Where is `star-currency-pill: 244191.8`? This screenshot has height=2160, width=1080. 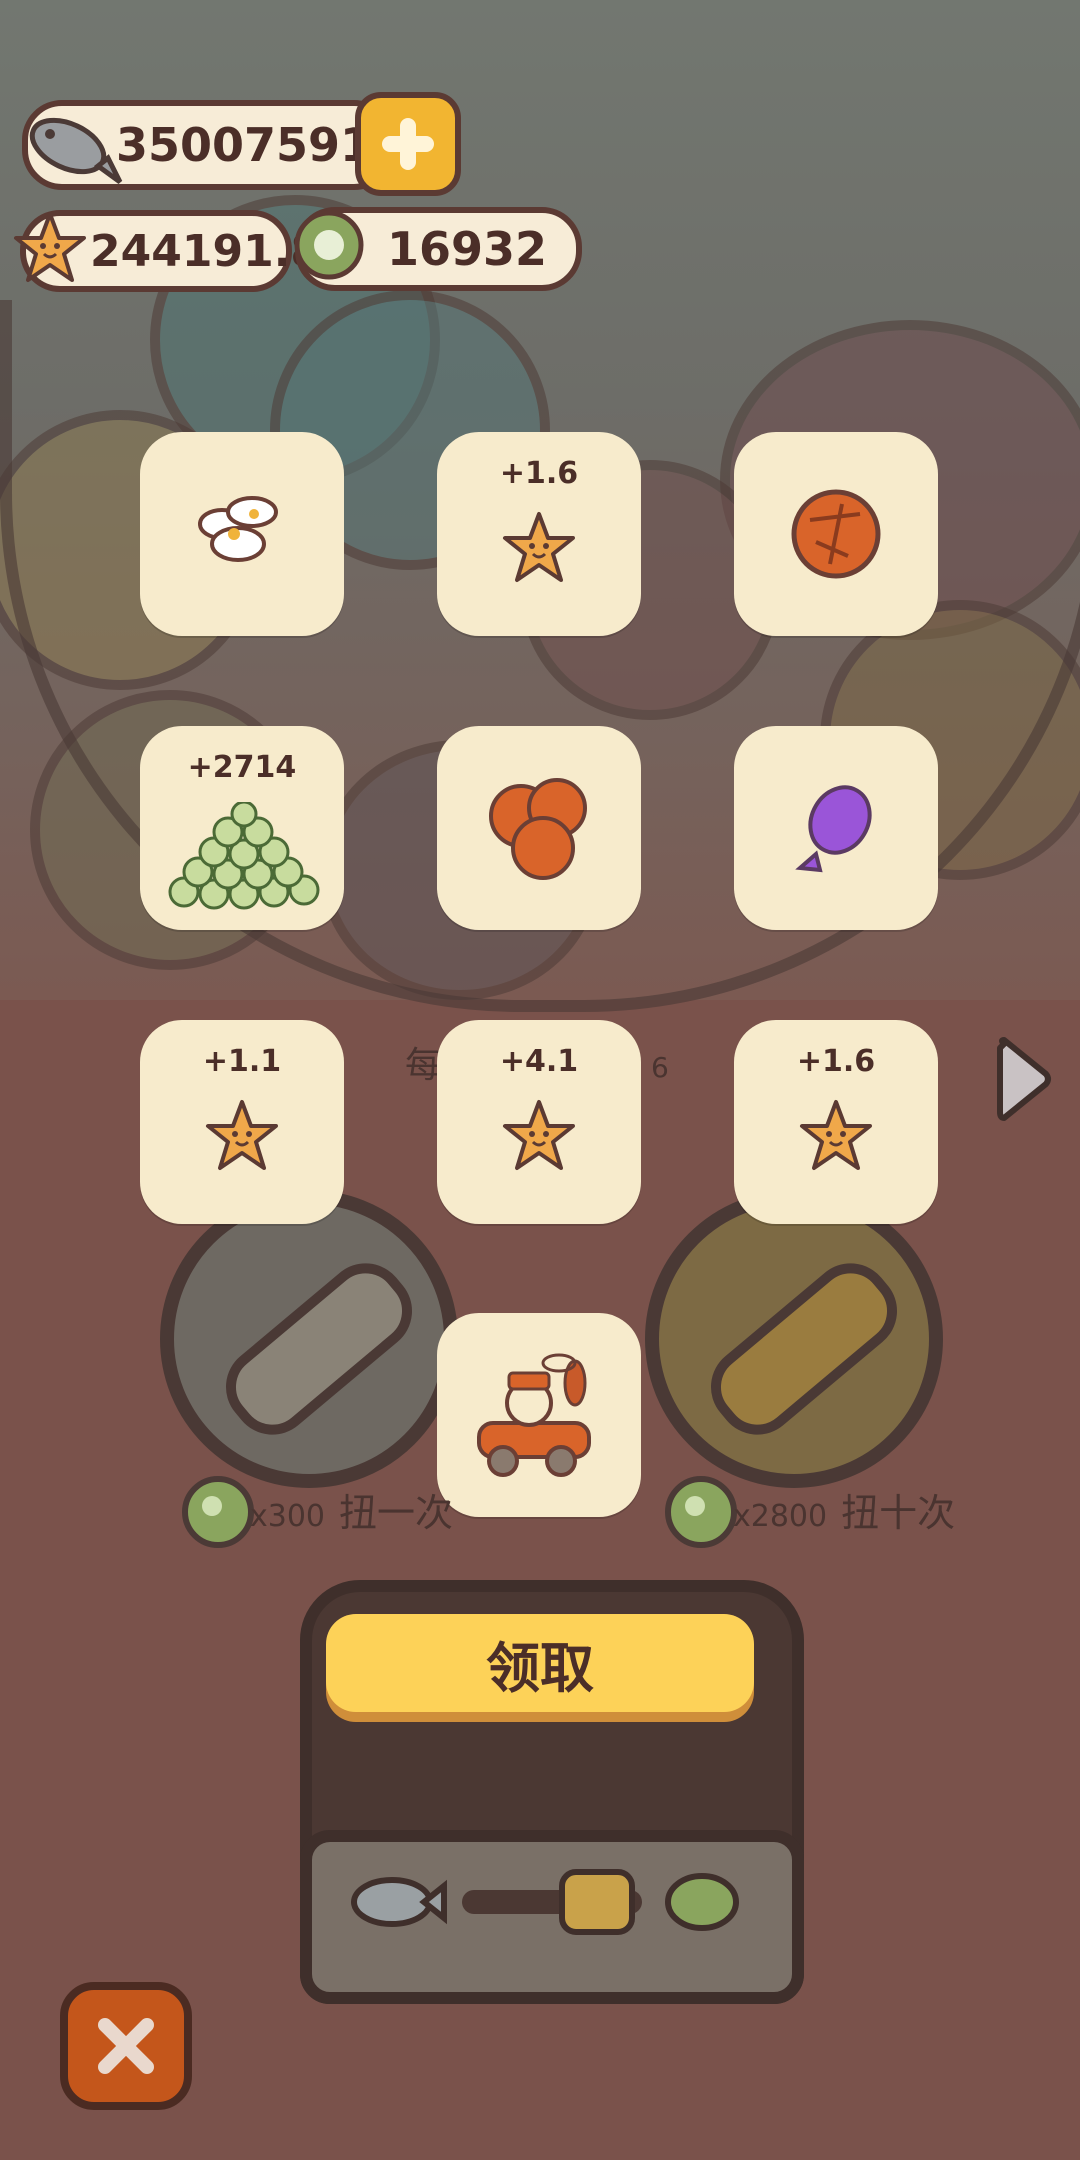
star-currency-pill: 244191.8 is located at coordinates (167, 251).